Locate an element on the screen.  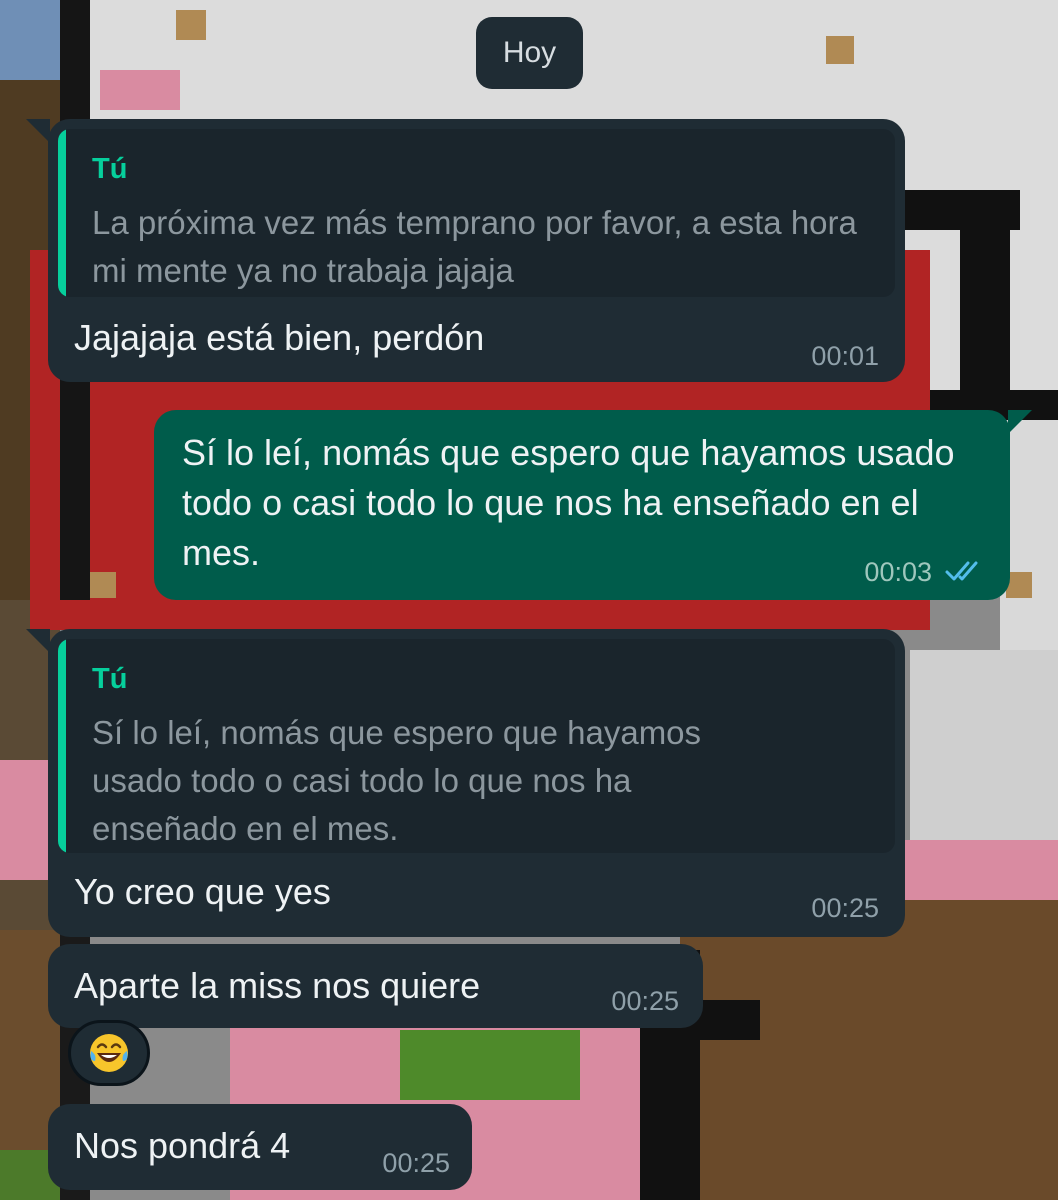
message-time: 00:01 is located at coordinates (845, 356).